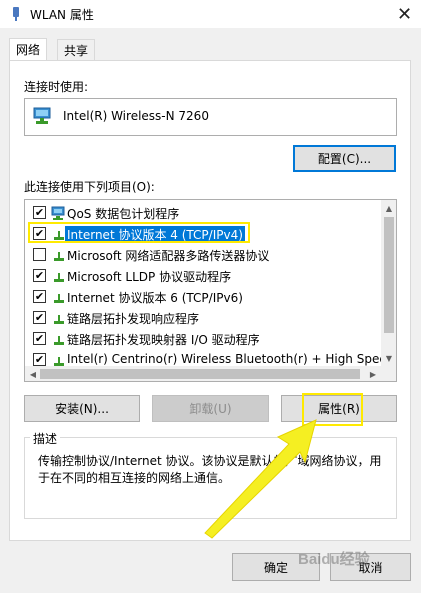  Describe the element at coordinates (210, 117) in the screenshot. I see `adapter-box: Intel(R) Wireless-N 7260` at that location.